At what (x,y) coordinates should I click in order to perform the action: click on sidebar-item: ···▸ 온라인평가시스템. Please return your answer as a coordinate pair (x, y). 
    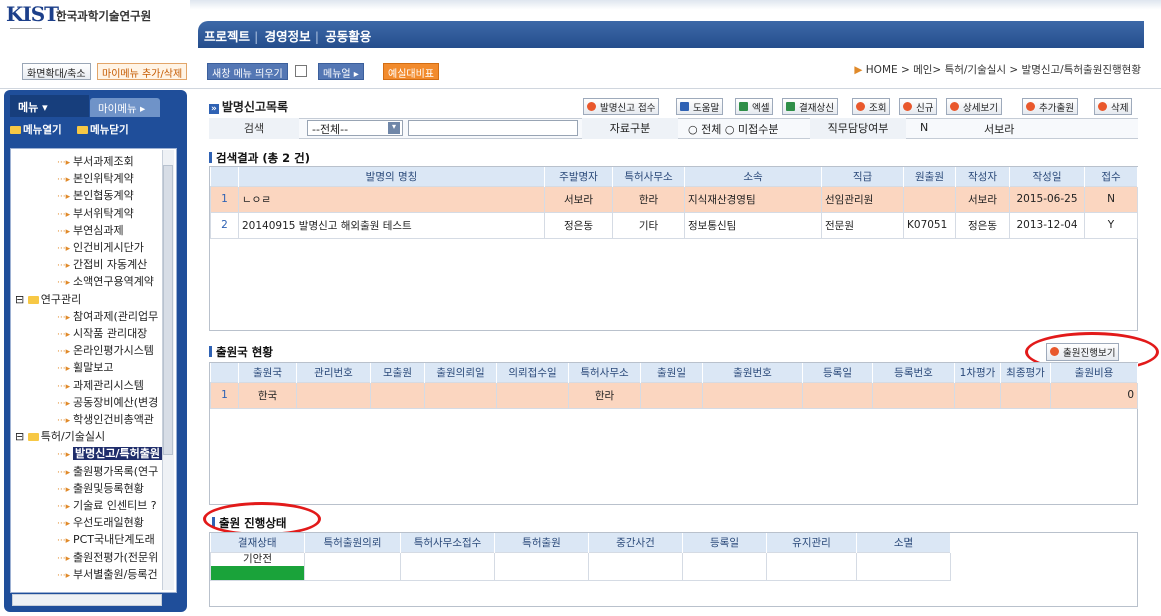
    Looking at the image, I should click on (105, 350).